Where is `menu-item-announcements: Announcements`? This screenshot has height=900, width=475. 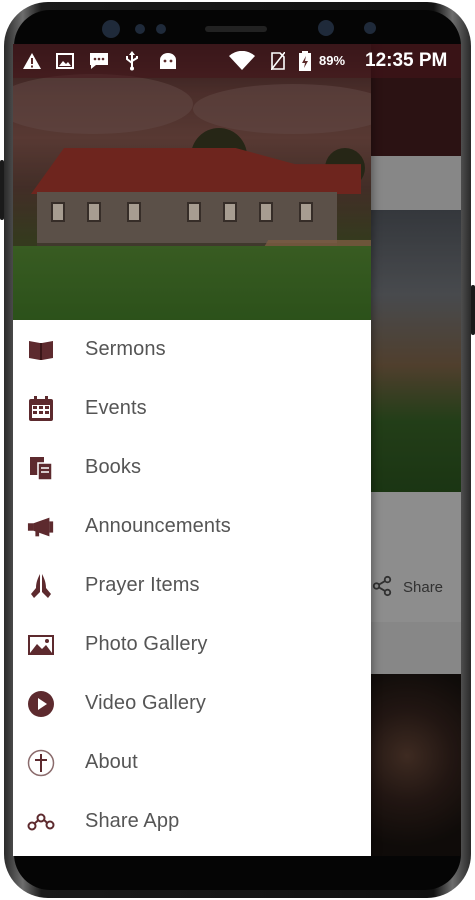
menu-item-announcements: Announcements is located at coordinates (192, 526).